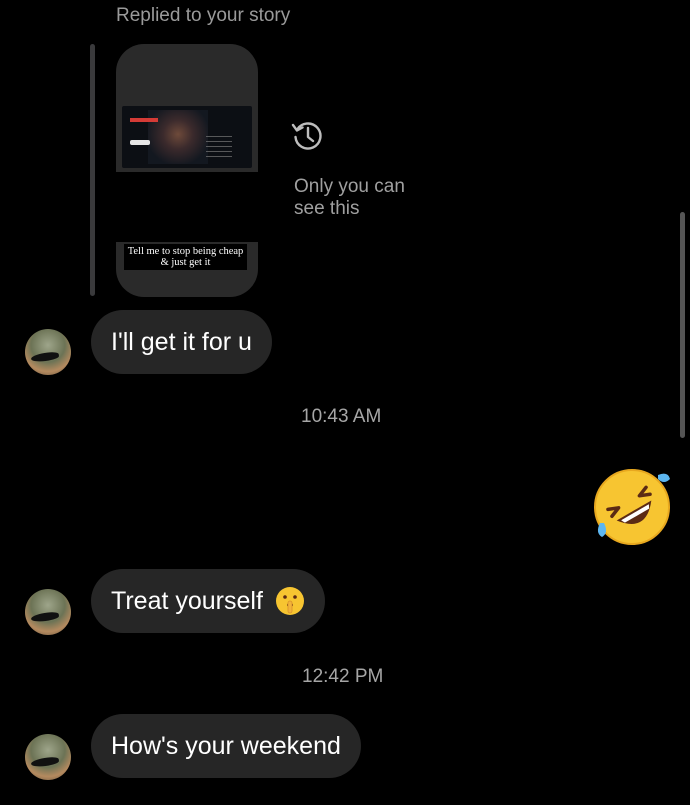  I want to click on story-reply-label: Replied to your story, so click(203, 15).